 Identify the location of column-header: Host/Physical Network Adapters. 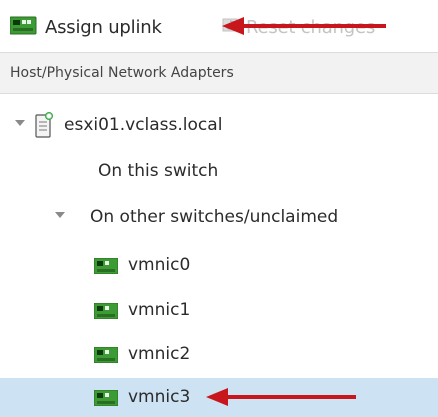
(219, 73).